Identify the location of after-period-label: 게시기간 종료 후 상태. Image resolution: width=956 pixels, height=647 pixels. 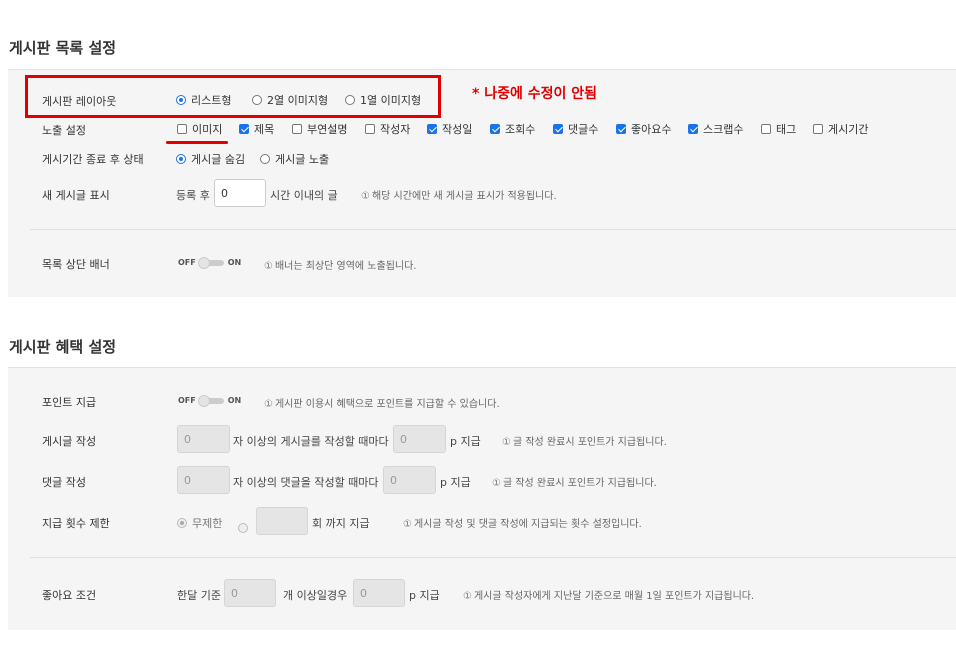
(93, 159).